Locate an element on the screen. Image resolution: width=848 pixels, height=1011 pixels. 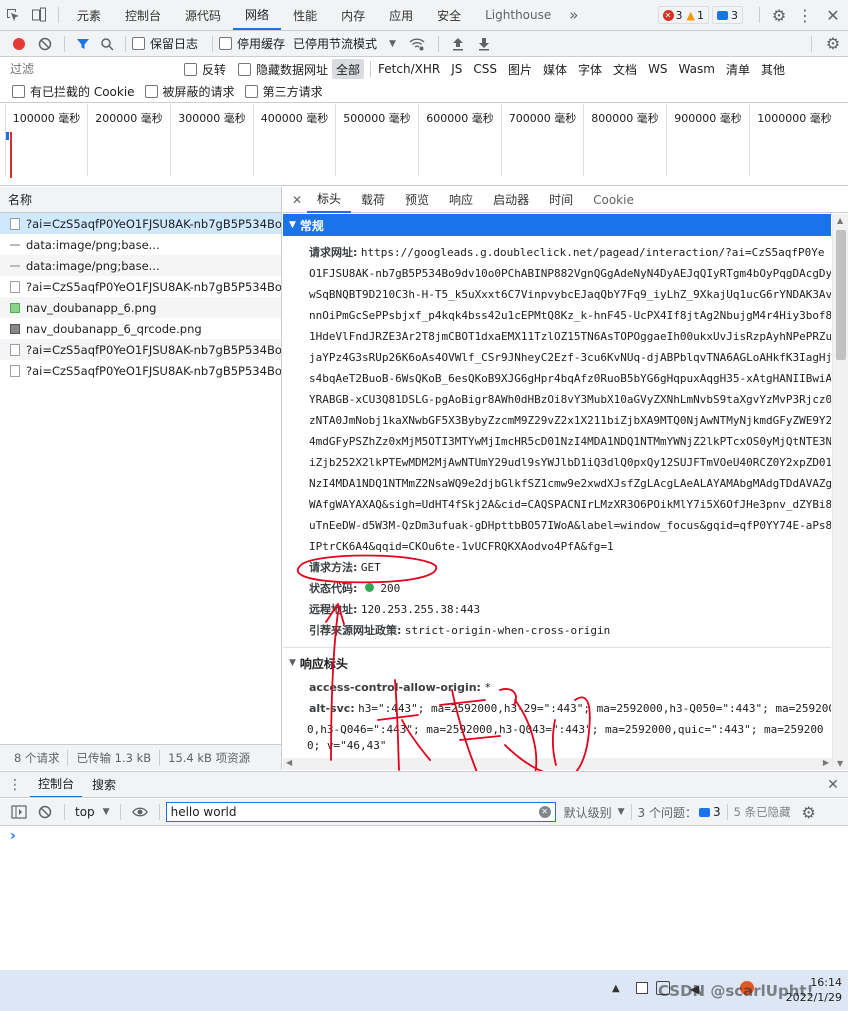
throttling-select: 已停用节流模式 ▼ is located at coordinates (344, 43).